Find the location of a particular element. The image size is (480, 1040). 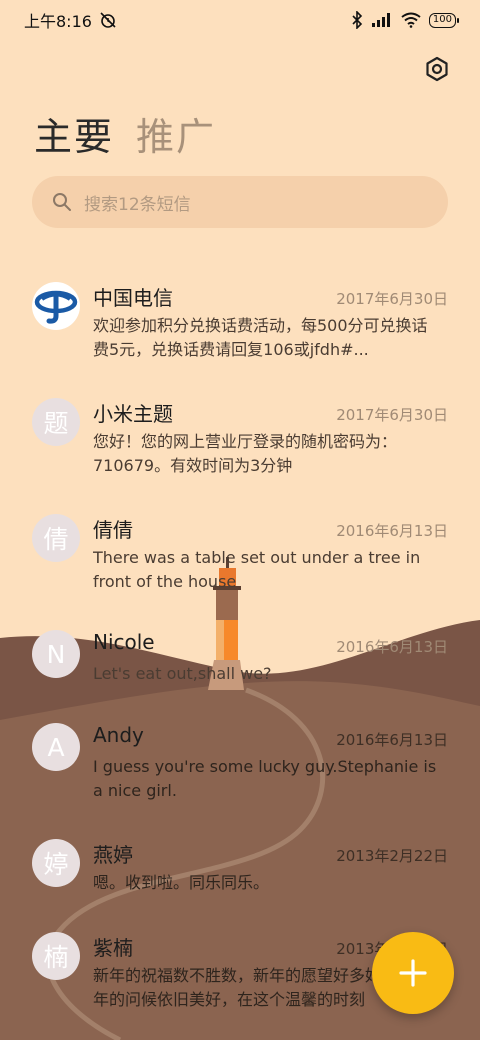

category-tabs: 主要 推广 is located at coordinates (125, 133).